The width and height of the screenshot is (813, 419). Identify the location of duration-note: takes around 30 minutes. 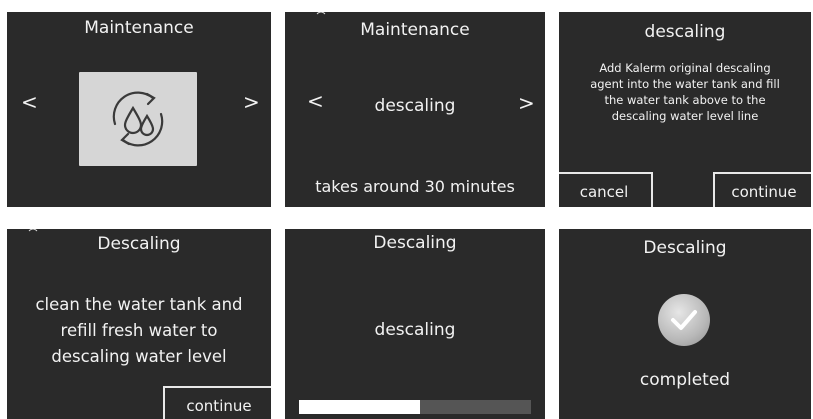
(415, 186).